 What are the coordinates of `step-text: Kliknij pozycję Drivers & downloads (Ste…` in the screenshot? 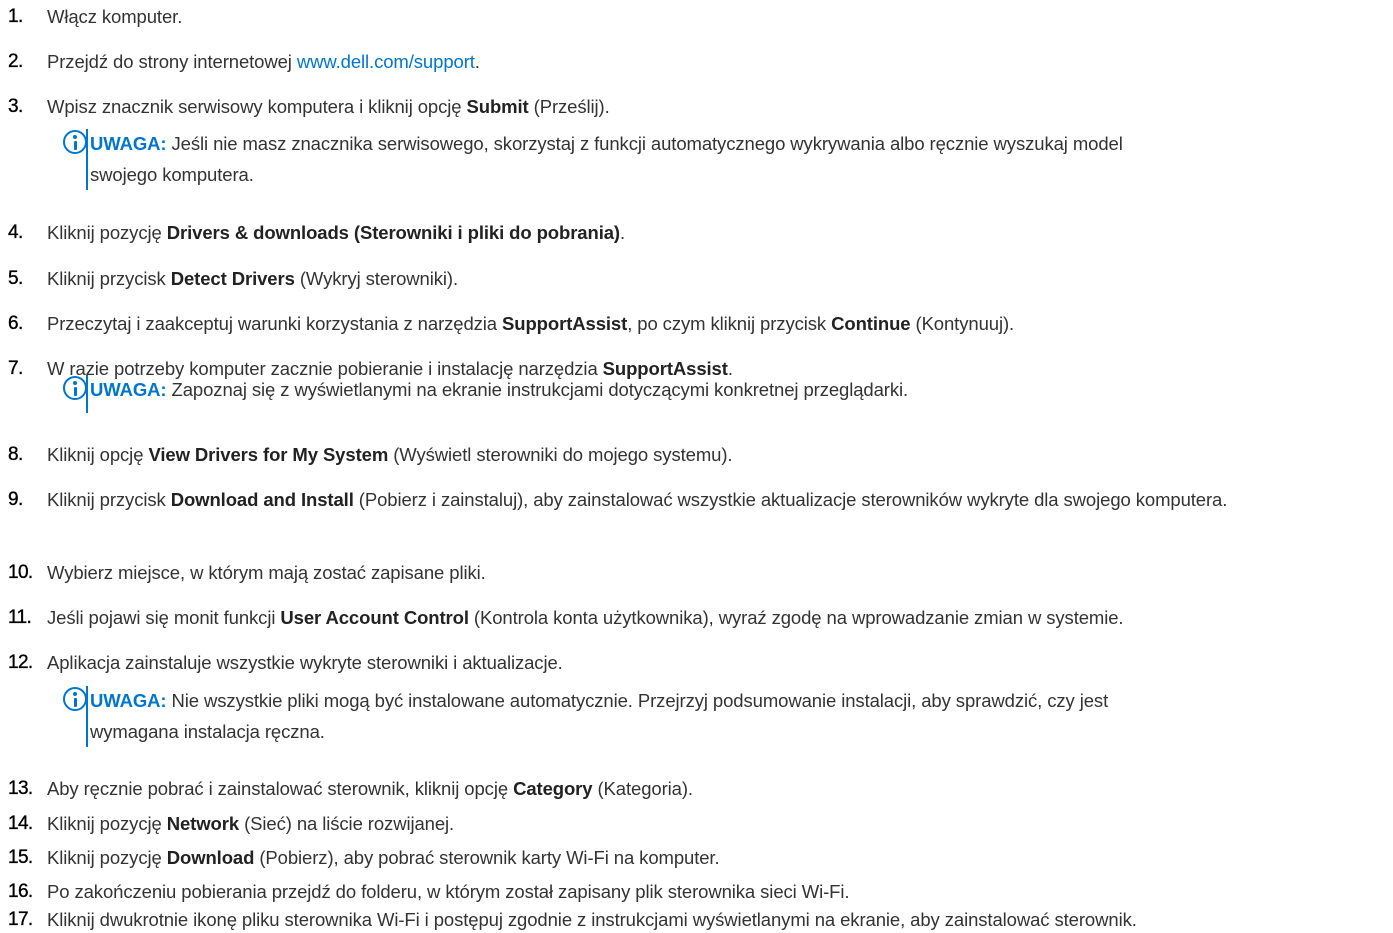 It's located at (336, 232).